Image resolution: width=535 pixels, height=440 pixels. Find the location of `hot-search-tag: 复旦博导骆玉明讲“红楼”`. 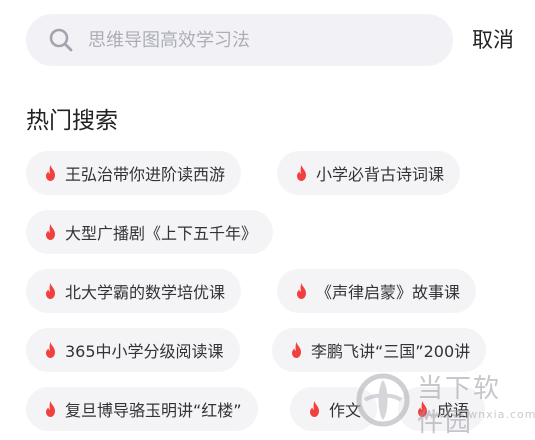

hot-search-tag: 复旦博导骆玉明讲“红楼” is located at coordinates (142, 409).